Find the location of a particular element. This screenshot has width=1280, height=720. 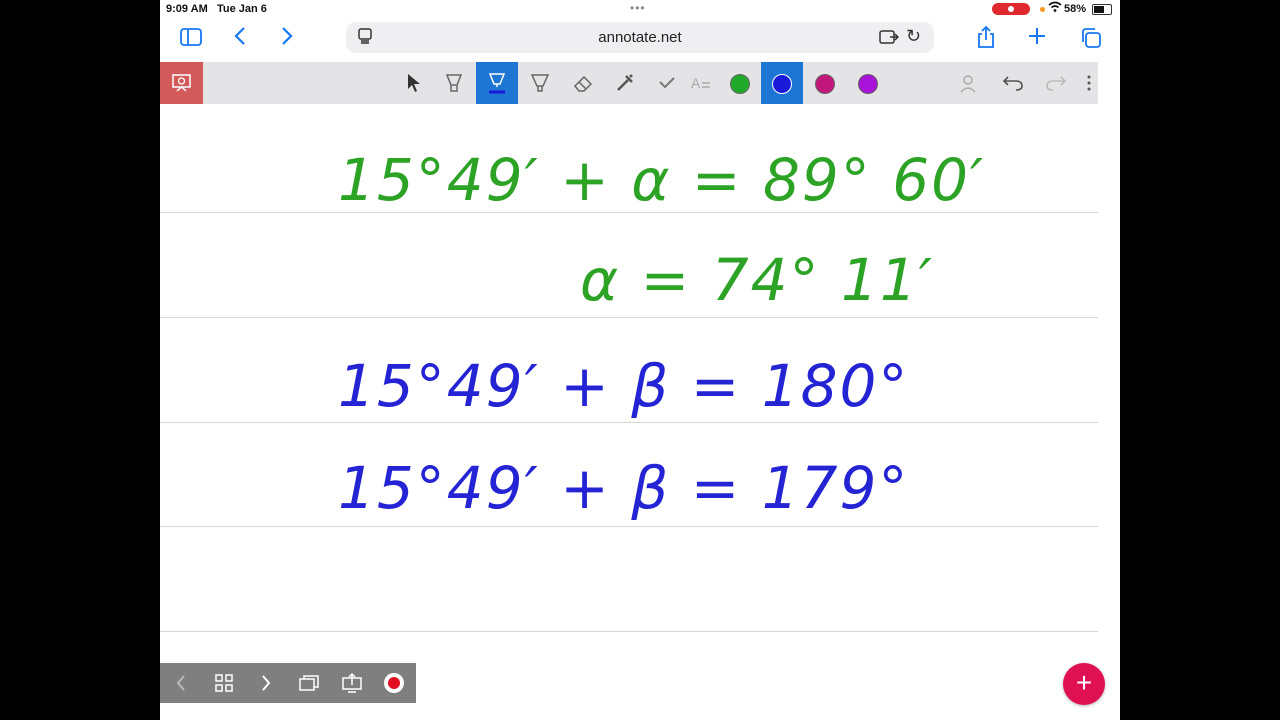

laser-icon is located at coordinates (625, 82).